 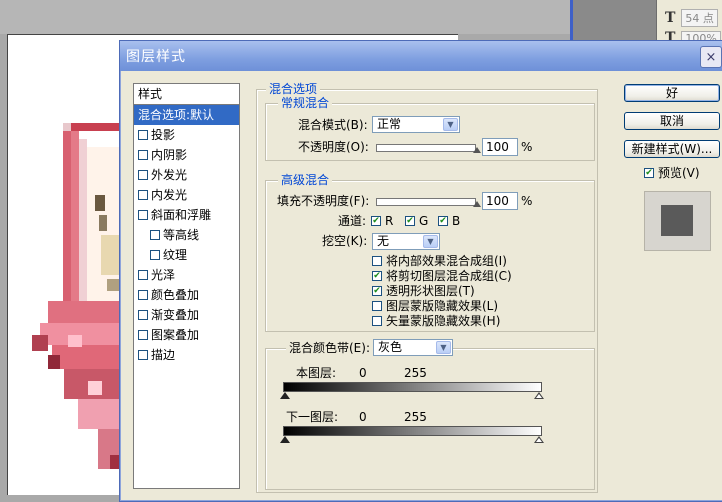 I want to click on opacity-slider, so click(x=428, y=148).